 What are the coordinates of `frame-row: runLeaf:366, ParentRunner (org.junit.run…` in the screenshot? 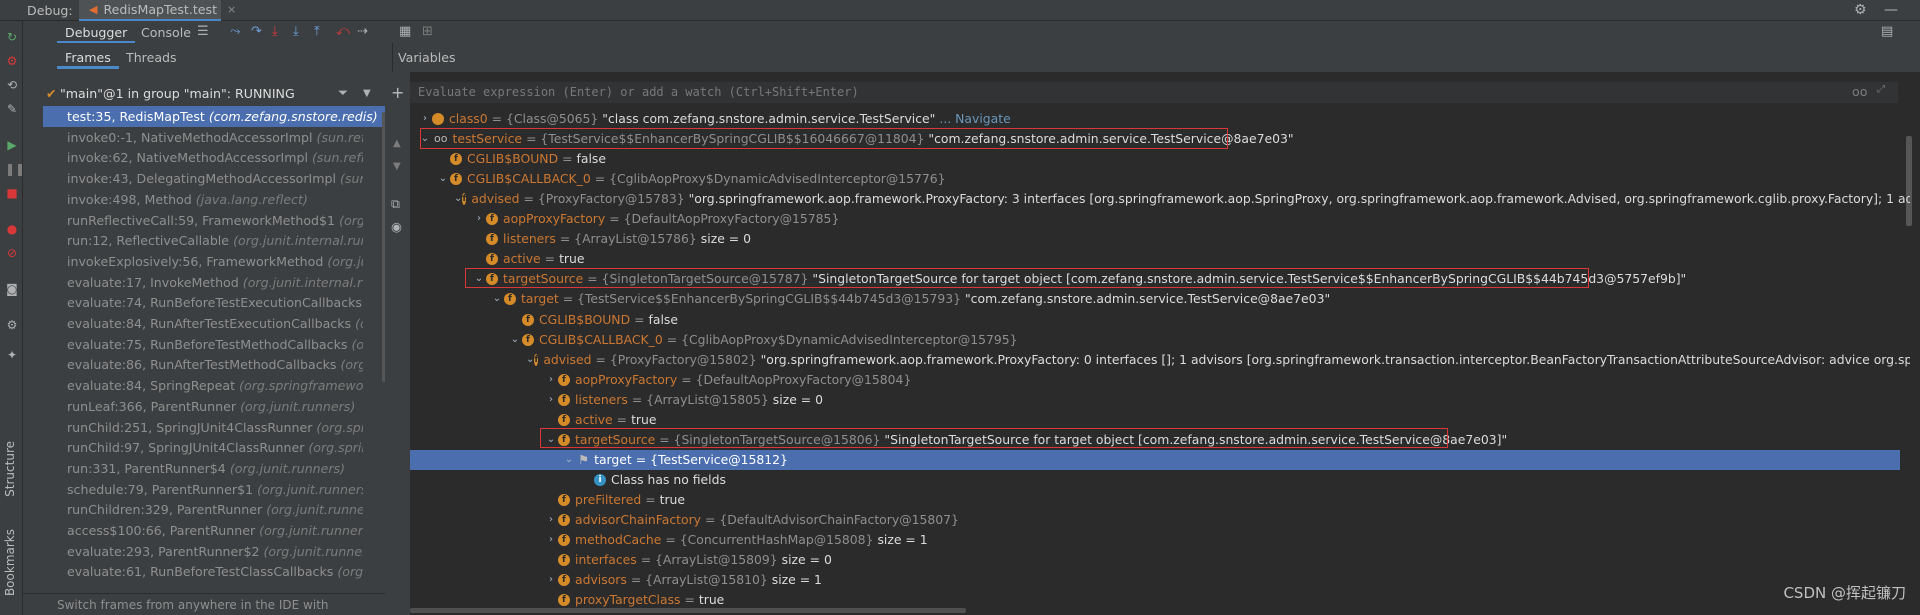 It's located at (203, 406).